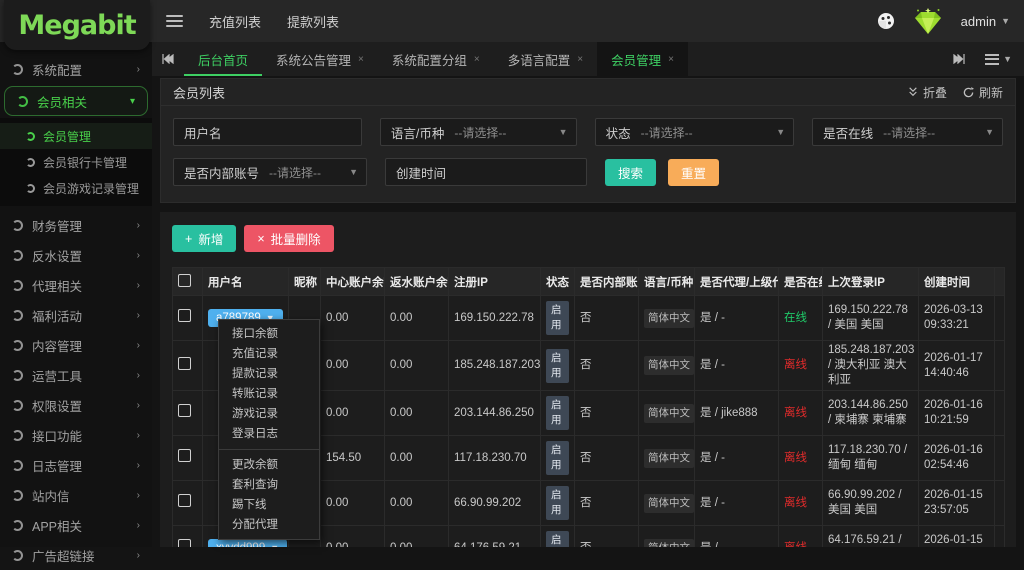 The height and width of the screenshot is (570, 1024). Describe the element at coordinates (666, 281) in the screenshot. I see `column-header-7: 语言/币种` at that location.